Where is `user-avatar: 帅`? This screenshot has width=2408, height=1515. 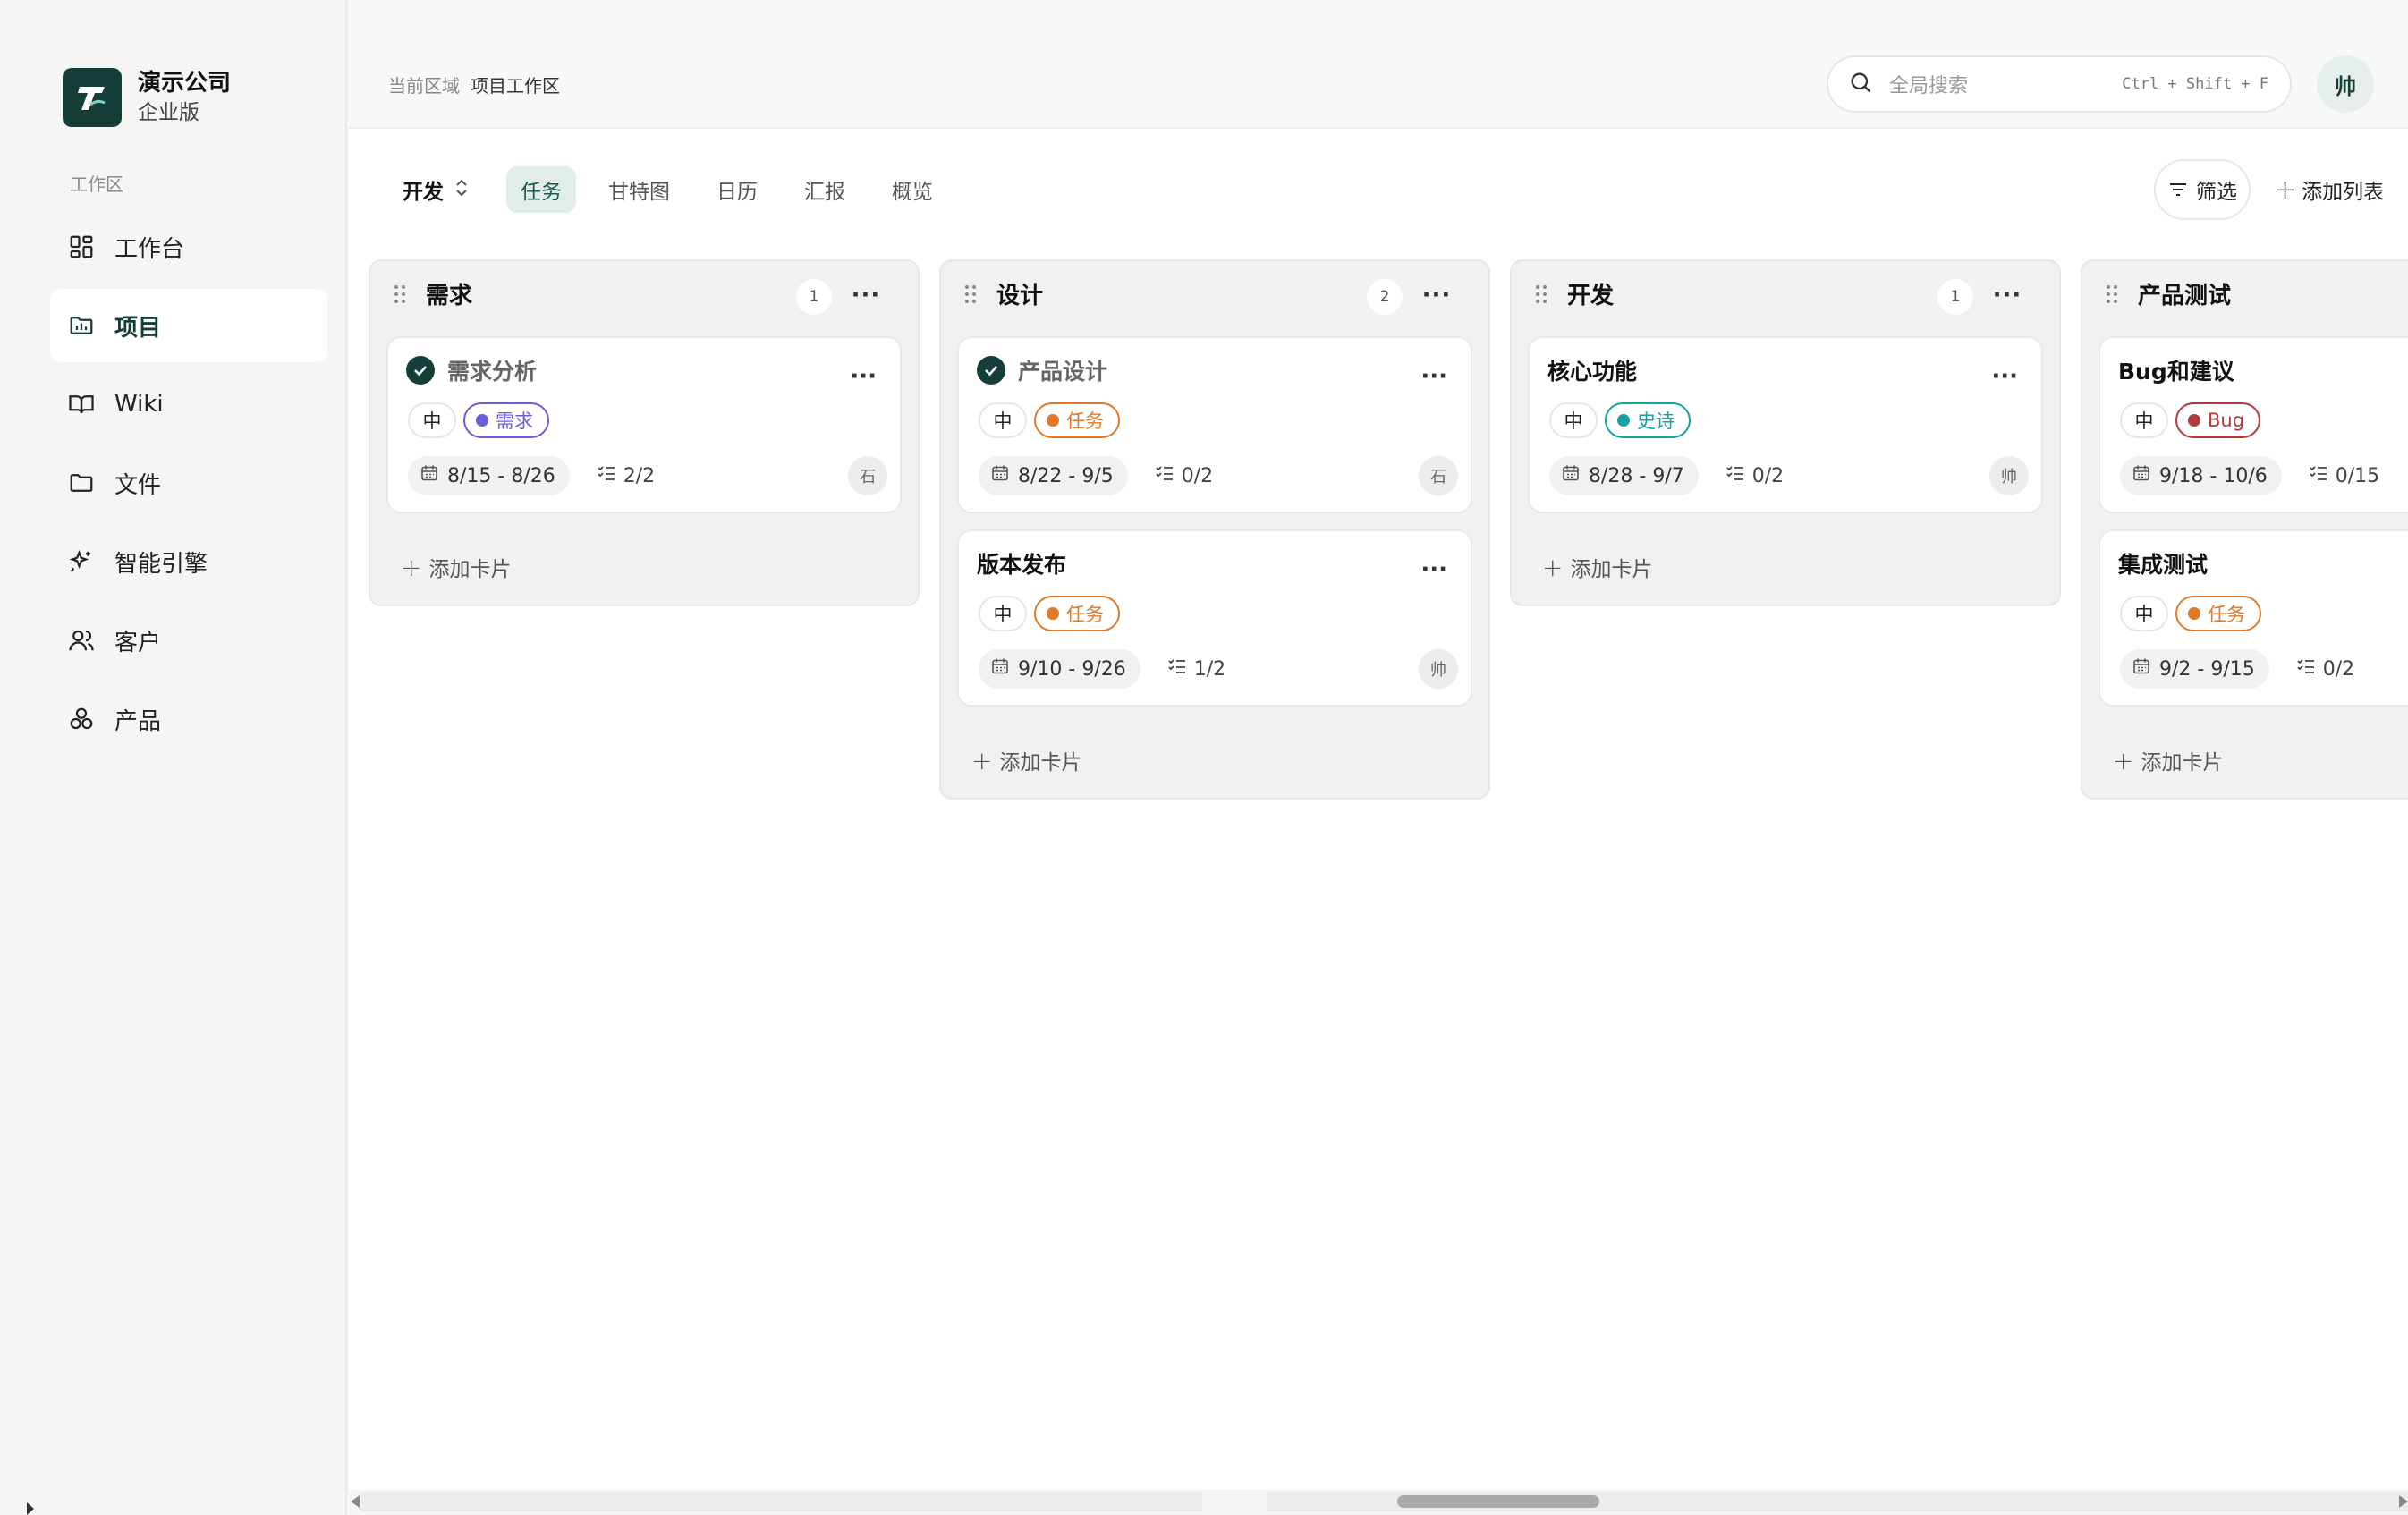 user-avatar: 帅 is located at coordinates (2345, 84).